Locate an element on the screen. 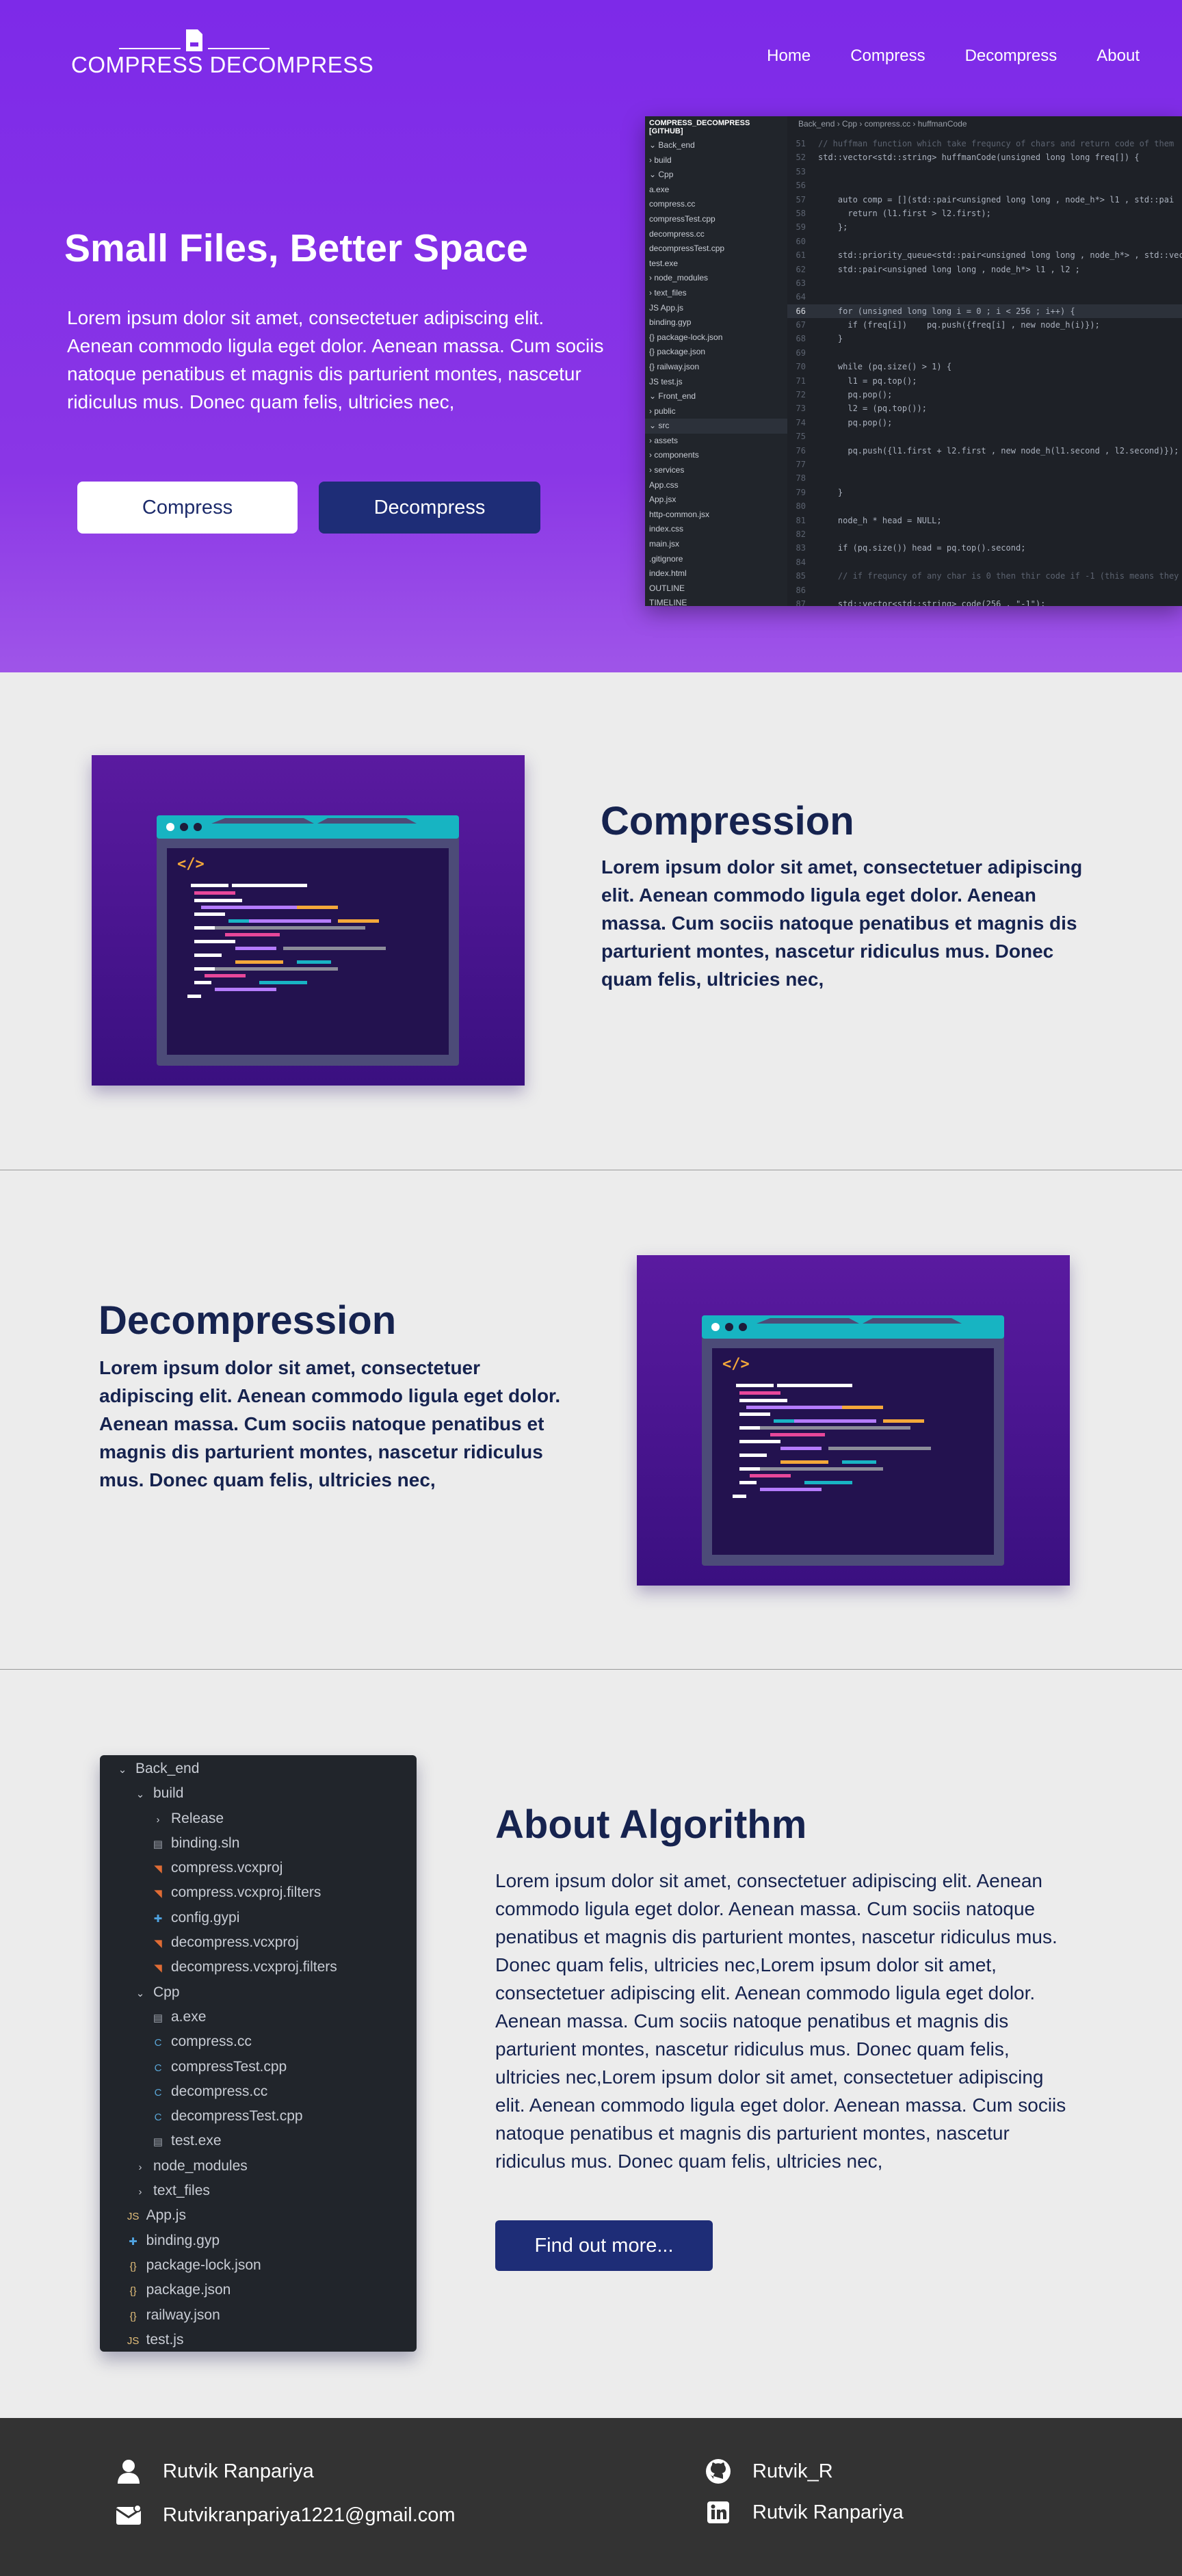 This screenshot has width=1182, height=2576. explorer-item: decompress.cc is located at coordinates (716, 234).